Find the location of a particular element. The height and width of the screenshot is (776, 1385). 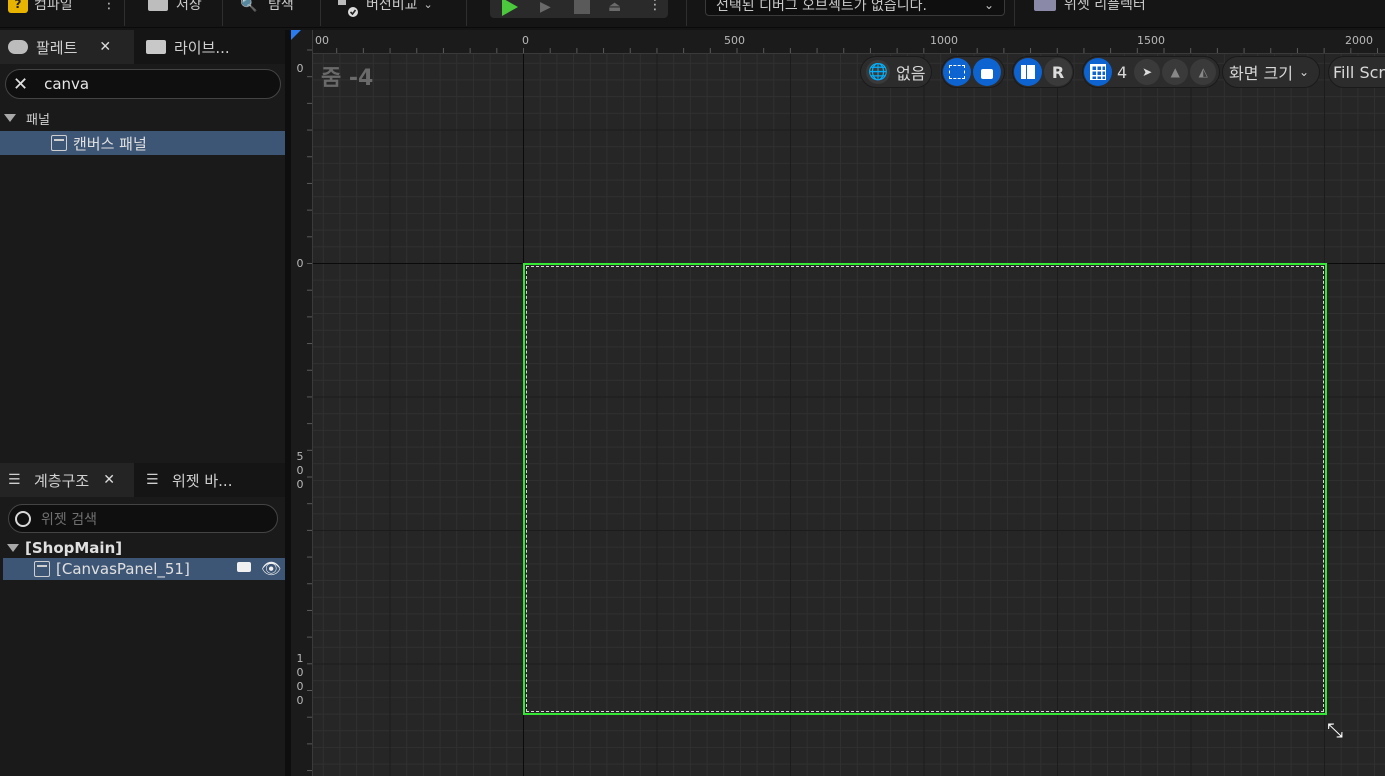

ruler-label: 500 is located at coordinates (734, 40).